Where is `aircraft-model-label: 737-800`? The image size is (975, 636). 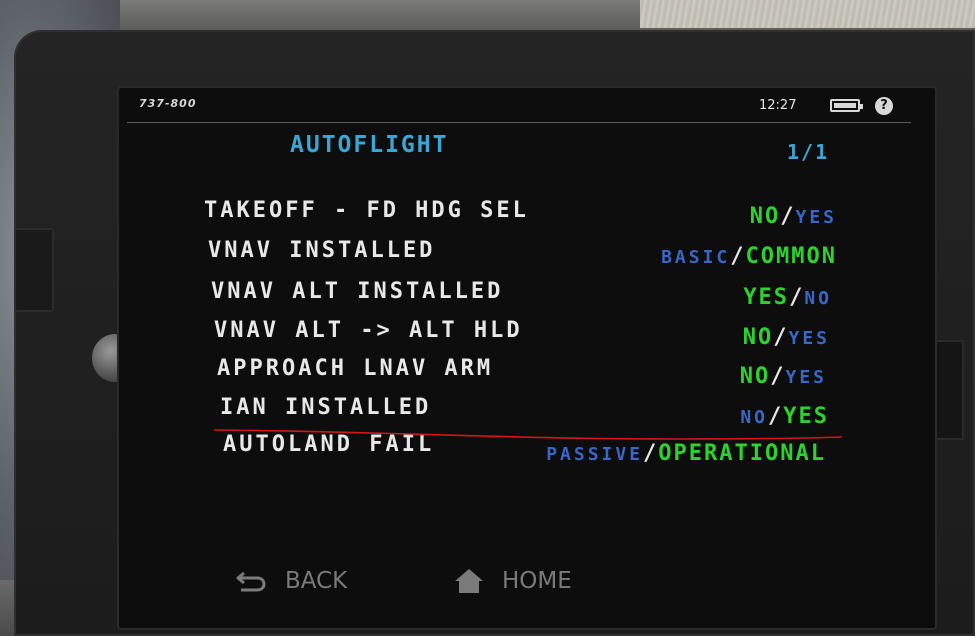 aircraft-model-label: 737-800 is located at coordinates (168, 103).